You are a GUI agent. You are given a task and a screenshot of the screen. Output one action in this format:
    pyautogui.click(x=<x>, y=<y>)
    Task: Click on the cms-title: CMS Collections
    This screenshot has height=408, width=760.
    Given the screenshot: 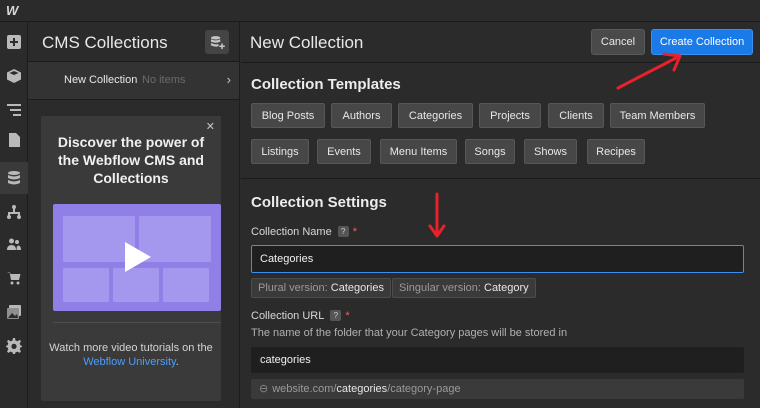 What is the action you would take?
    pyautogui.click(x=105, y=42)
    